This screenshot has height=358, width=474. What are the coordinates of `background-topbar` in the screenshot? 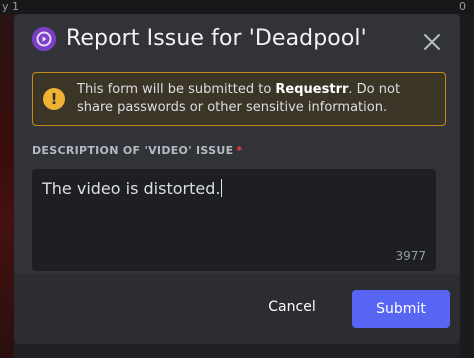 It's located at (237, 7).